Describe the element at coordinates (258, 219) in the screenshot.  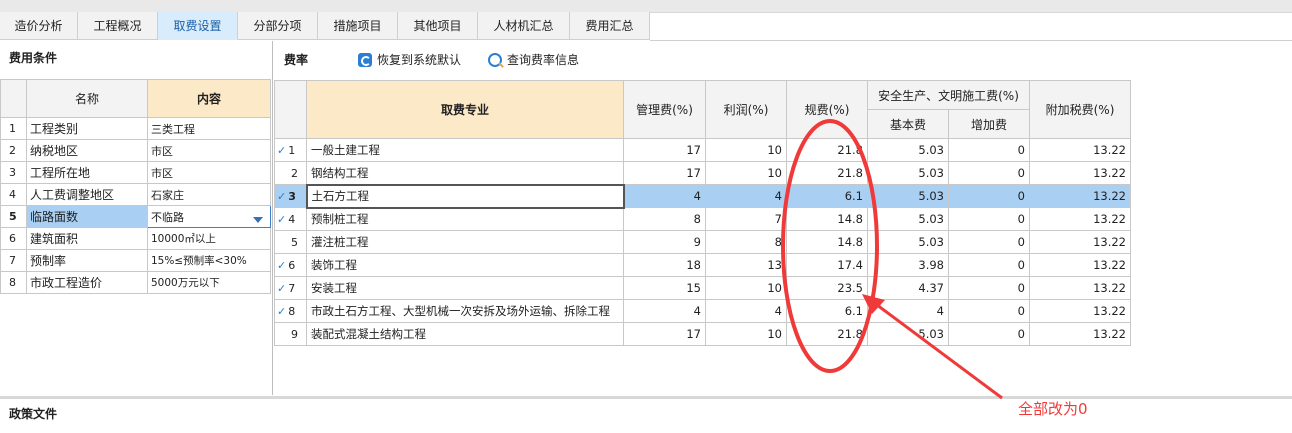
I see `chevron-down-icon` at that location.